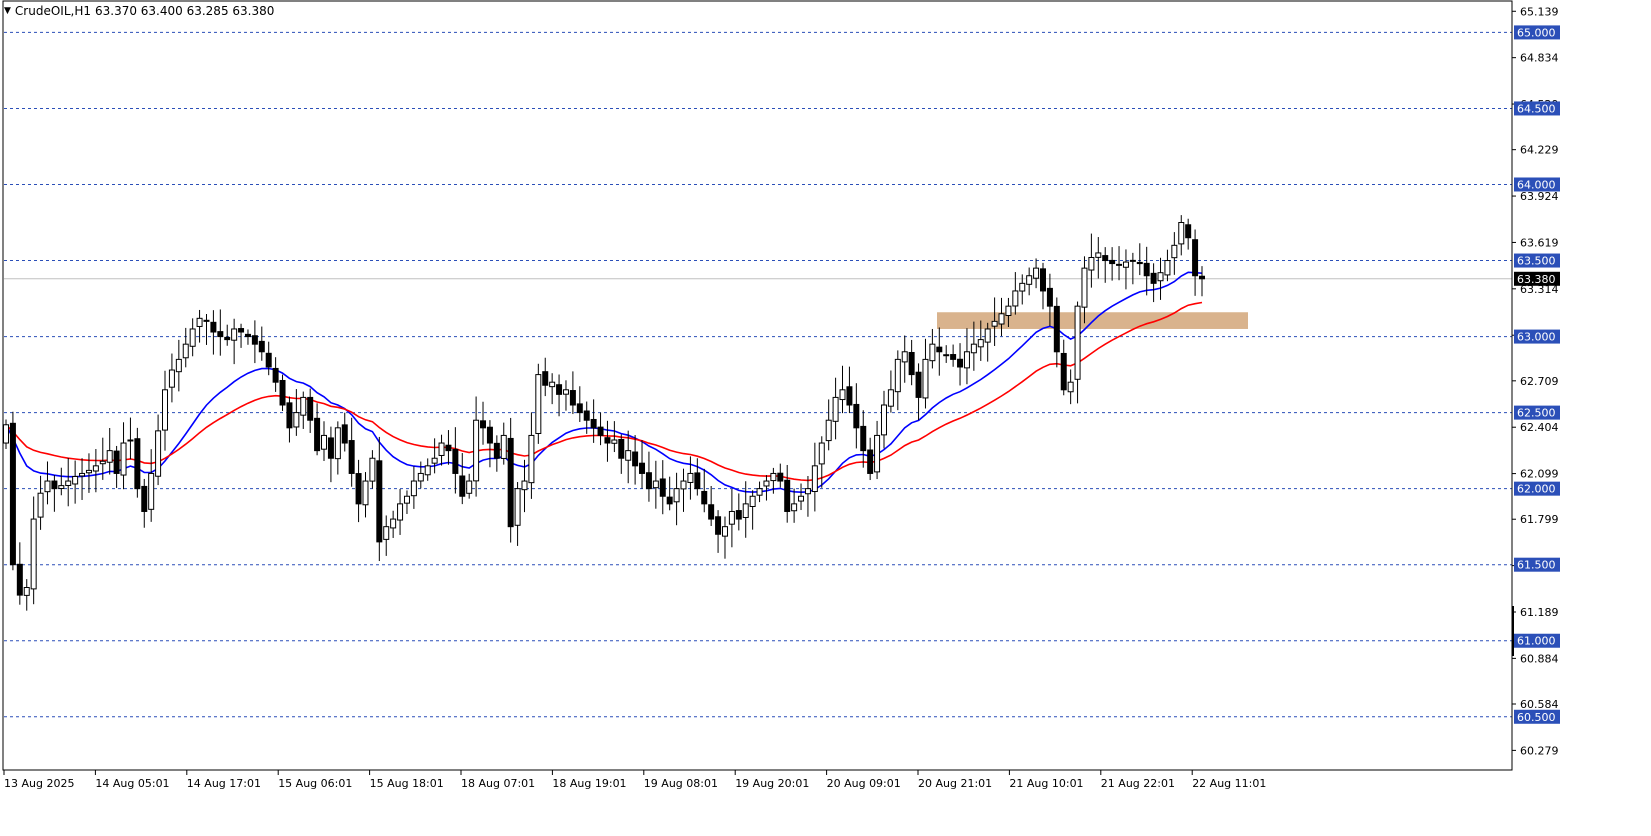 This screenshot has height=836, width=1651. Describe the element at coordinates (1539, 58) in the screenshot. I see `y-tick-label: 64.834` at that location.